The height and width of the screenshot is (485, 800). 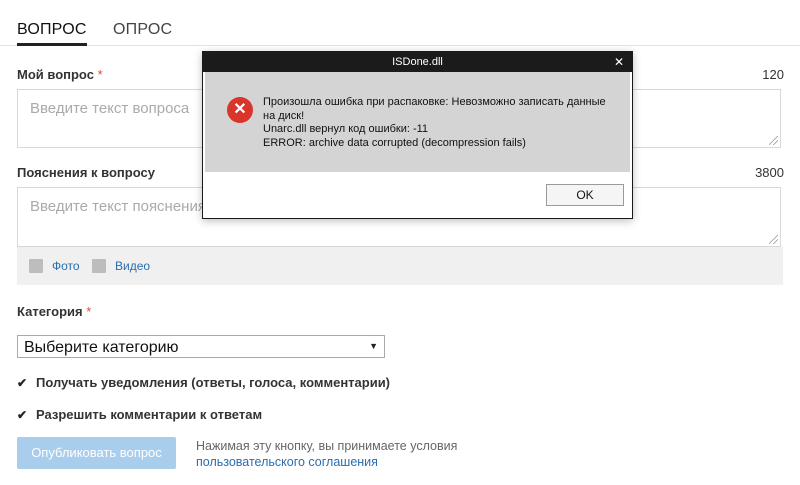 I want to click on category-label-text: Категория, so click(x=50, y=311).